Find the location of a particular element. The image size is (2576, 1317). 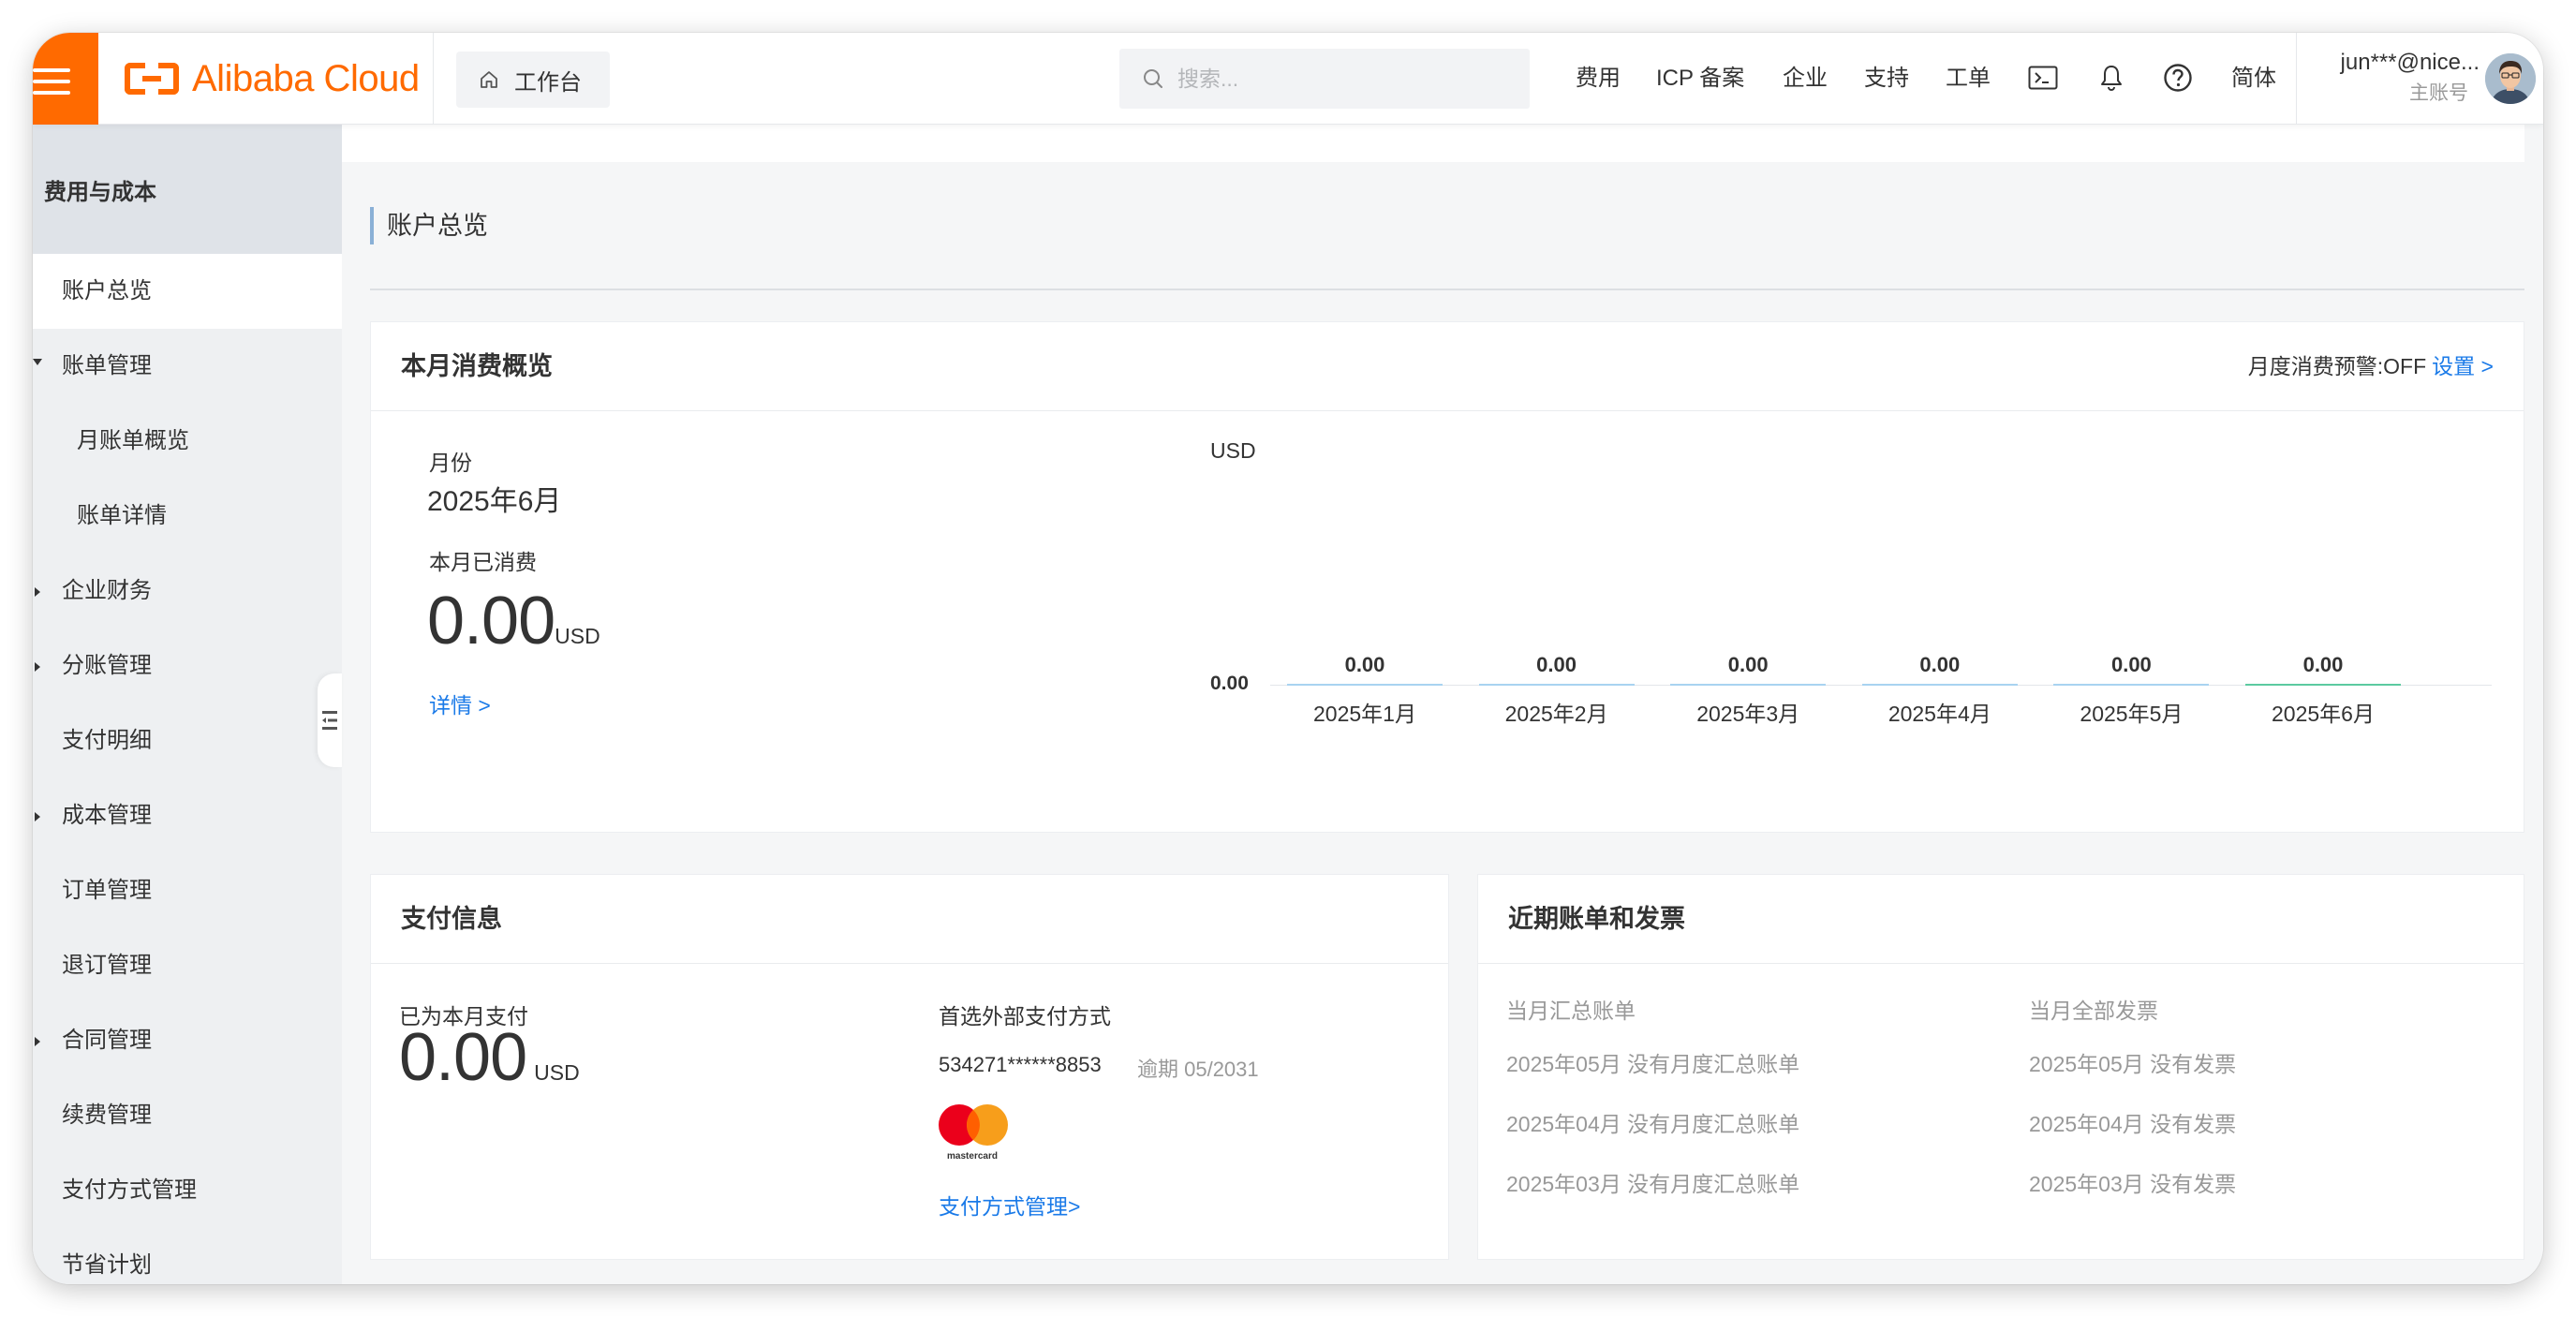

terminal-icon is located at coordinates (2043, 78).